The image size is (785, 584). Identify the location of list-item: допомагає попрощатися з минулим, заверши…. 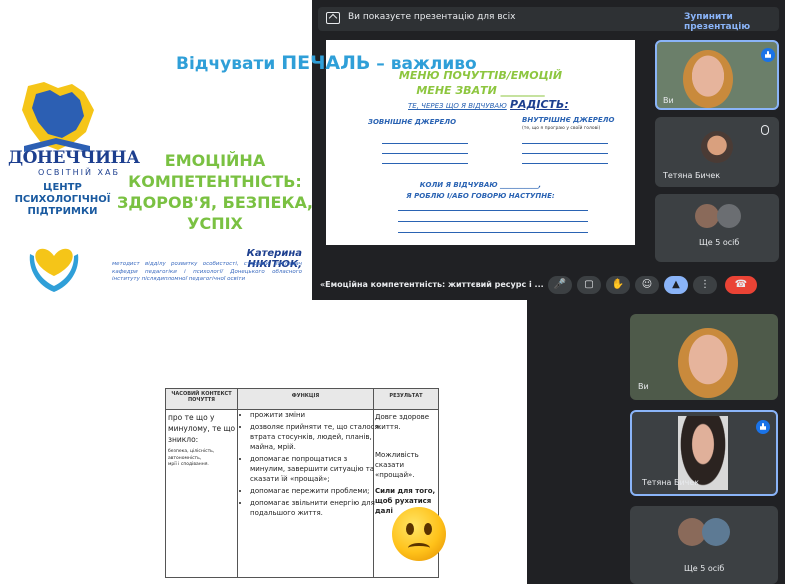
(317, 469).